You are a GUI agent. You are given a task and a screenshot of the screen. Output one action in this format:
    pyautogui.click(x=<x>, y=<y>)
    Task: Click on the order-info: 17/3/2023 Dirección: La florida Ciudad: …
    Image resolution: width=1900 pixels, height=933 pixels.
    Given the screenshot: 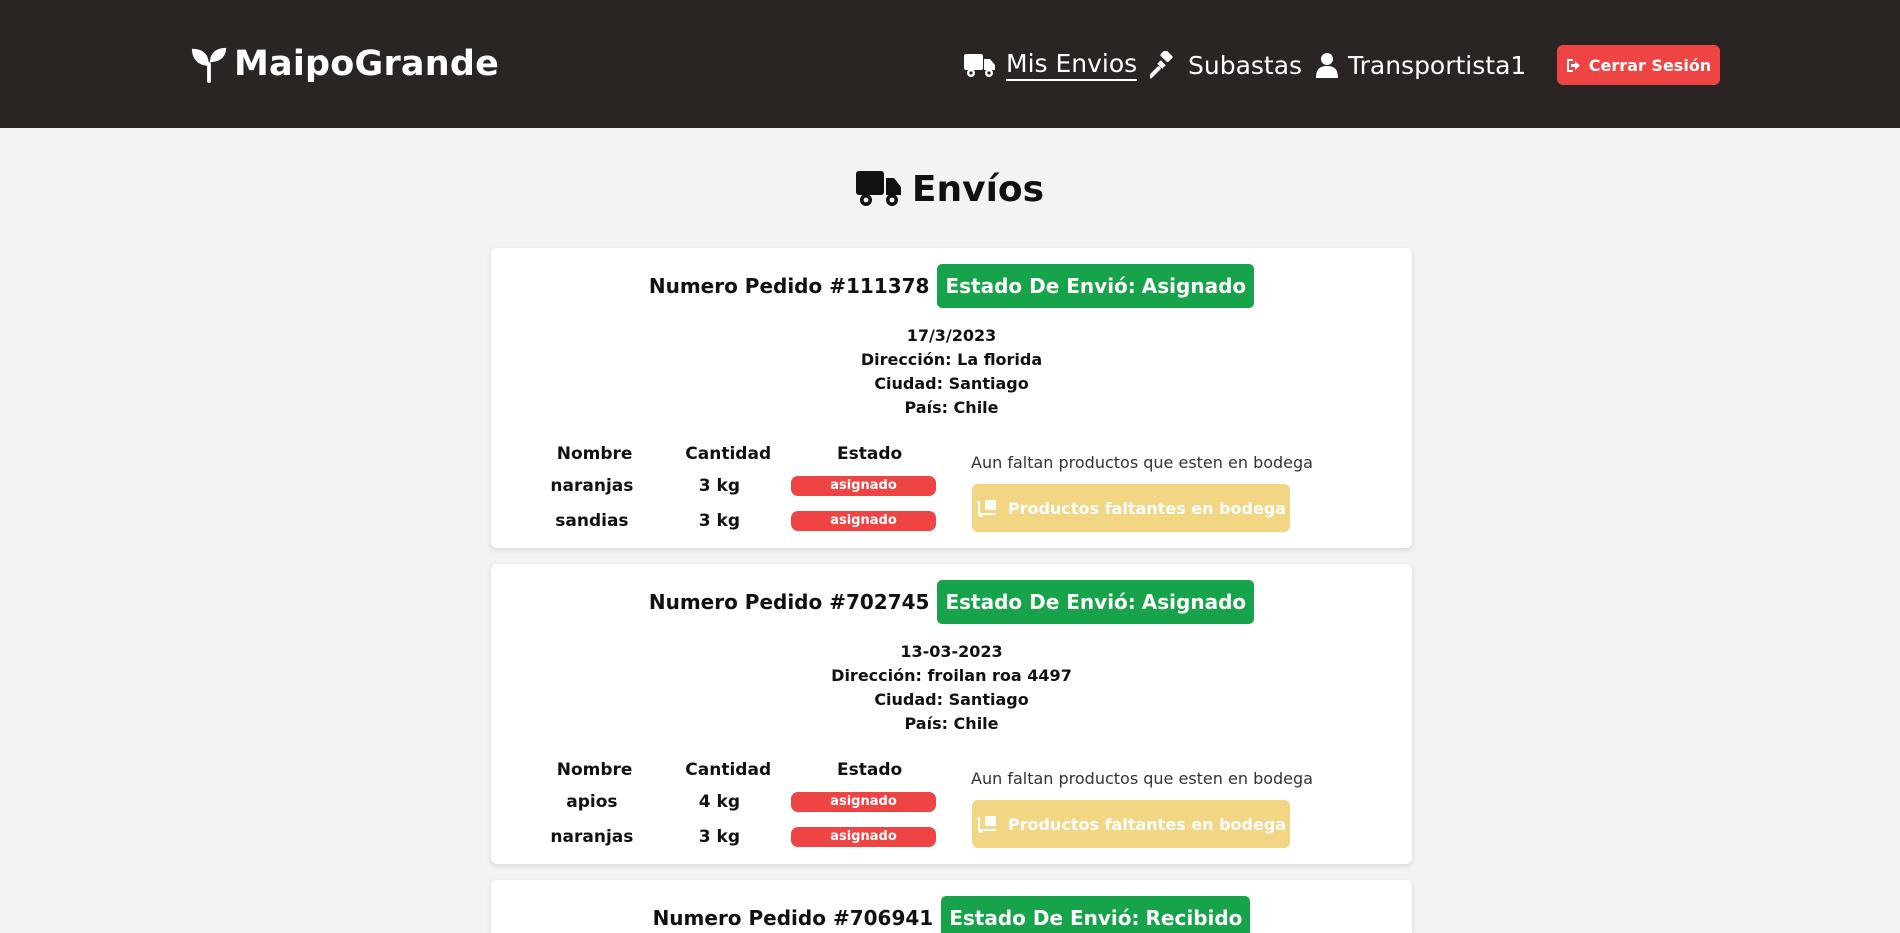 What is the action you would take?
    pyautogui.click(x=951, y=372)
    